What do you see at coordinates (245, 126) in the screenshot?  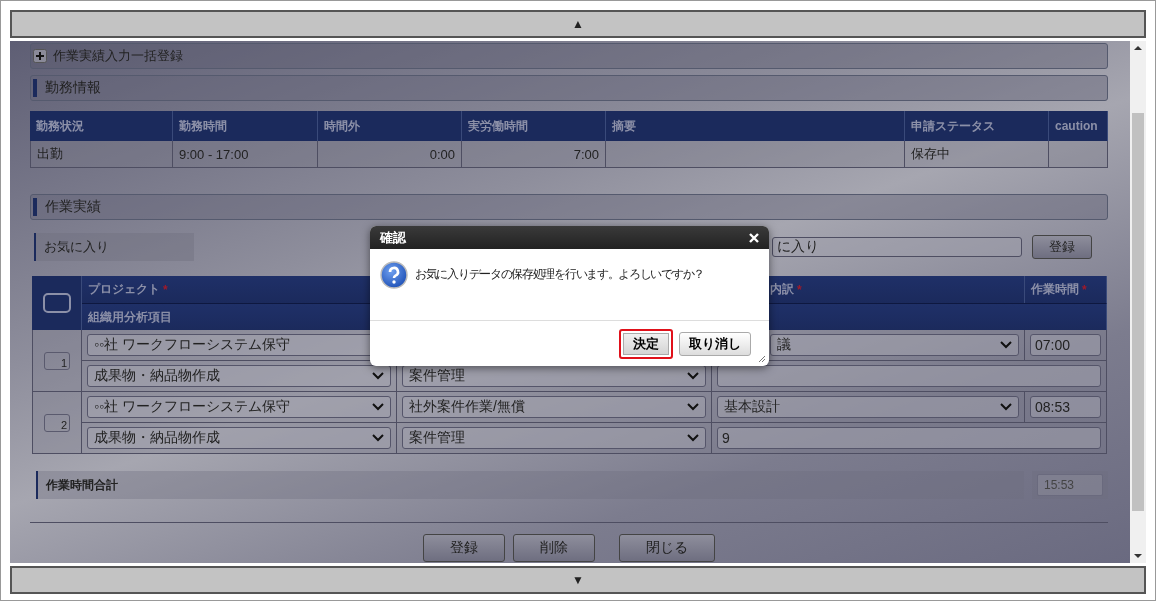 I see `column-header: 勤務時間` at bounding box center [245, 126].